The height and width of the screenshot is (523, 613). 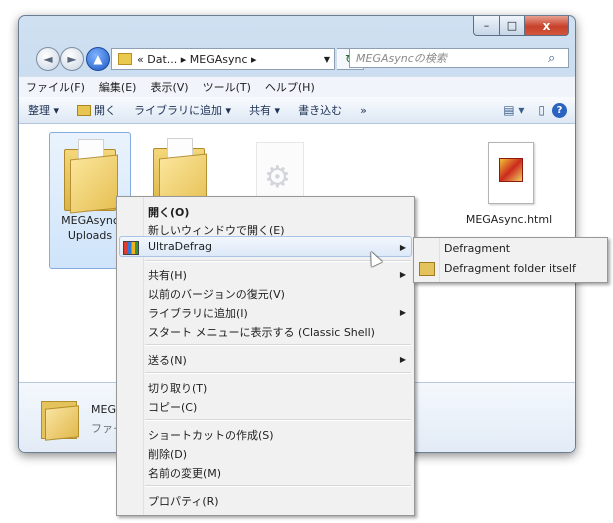 What do you see at coordinates (216, 230) in the screenshot?
I see `menu-item-open-new-window: 新しいウィンドウで開く(E)` at bounding box center [216, 230].